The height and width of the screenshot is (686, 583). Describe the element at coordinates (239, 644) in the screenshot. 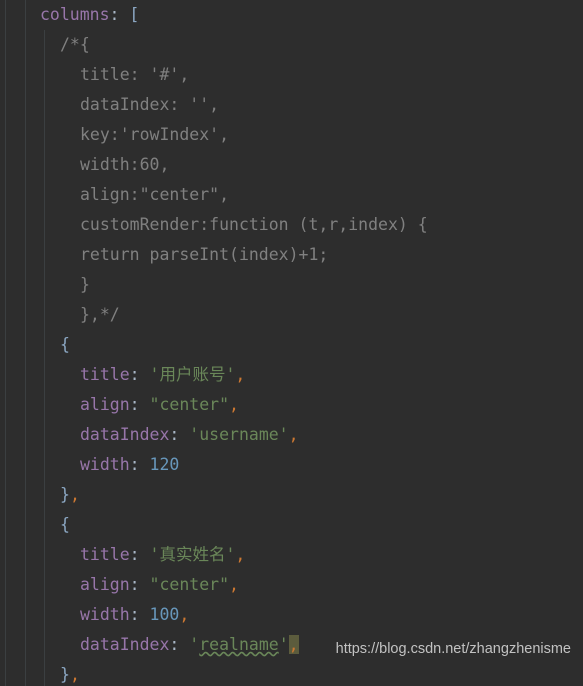

I see `code-token: realname` at that location.